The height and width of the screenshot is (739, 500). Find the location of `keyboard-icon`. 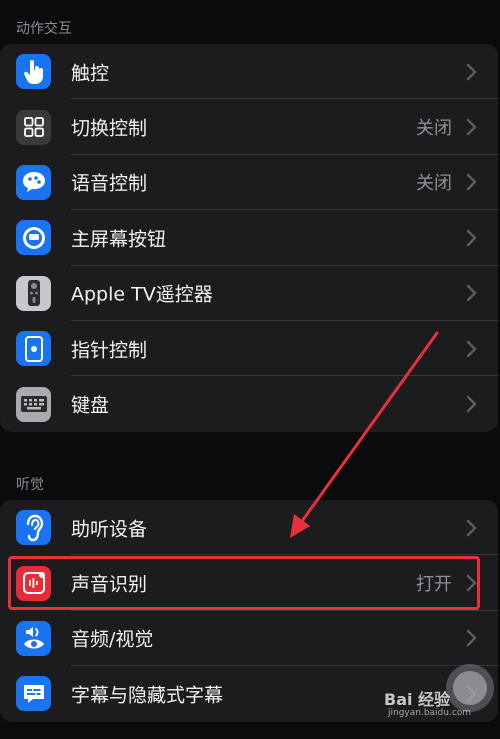

keyboard-icon is located at coordinates (33, 404).